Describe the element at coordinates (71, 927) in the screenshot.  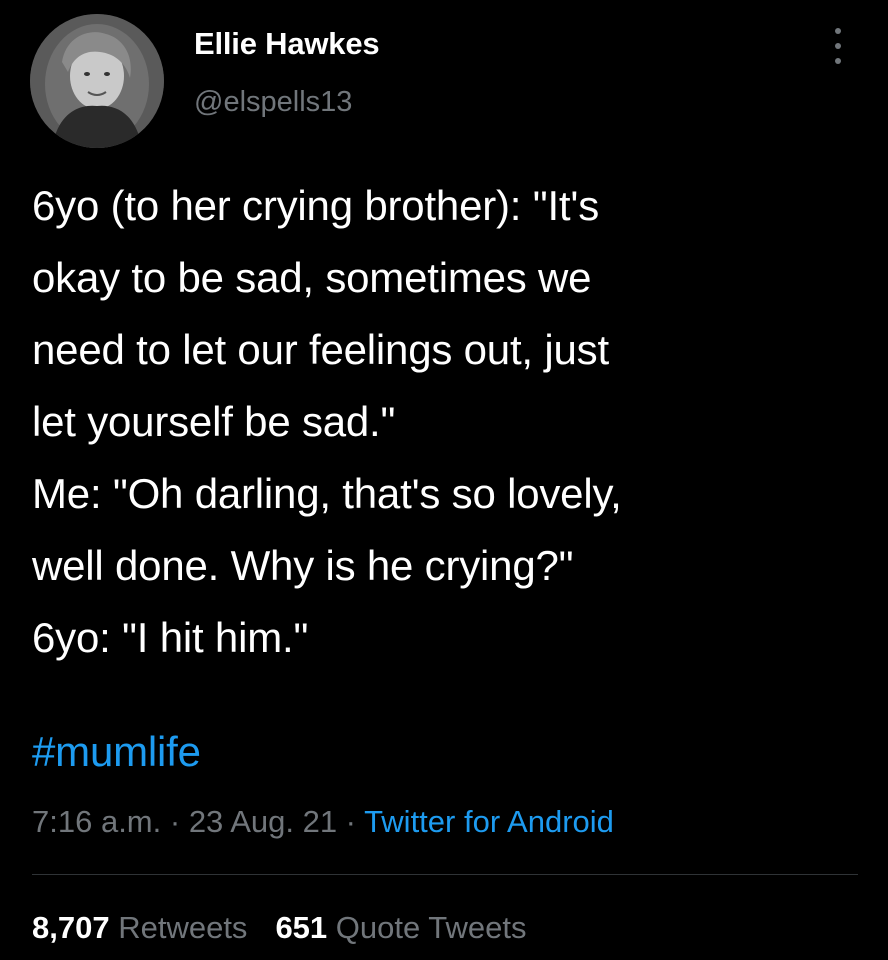
I see `retweets-count: 8,707` at that location.